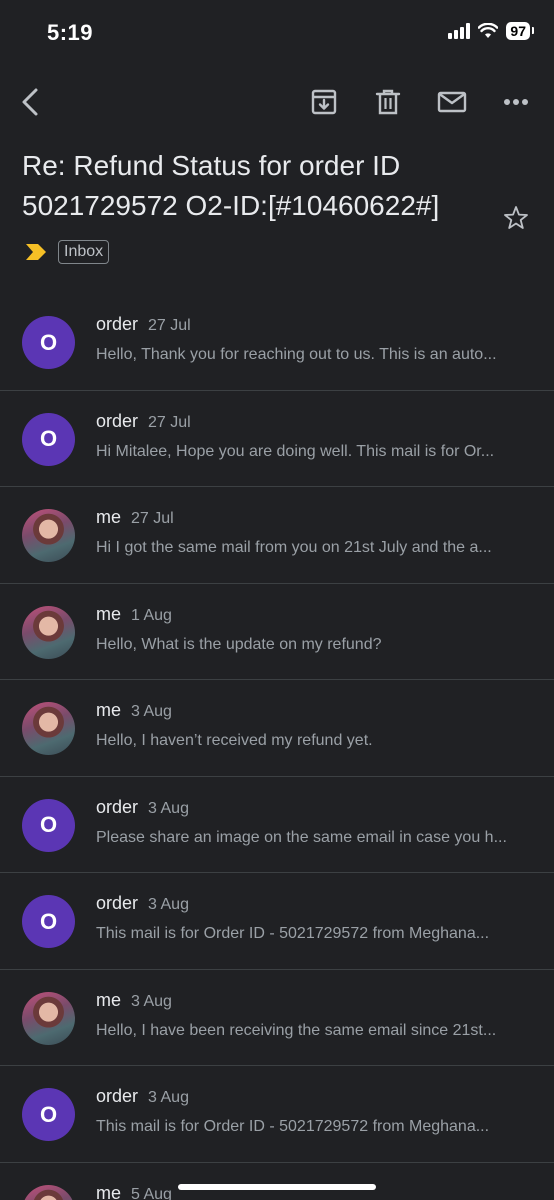 This screenshot has height=1200, width=554. I want to click on delete-button, so click(388, 102).